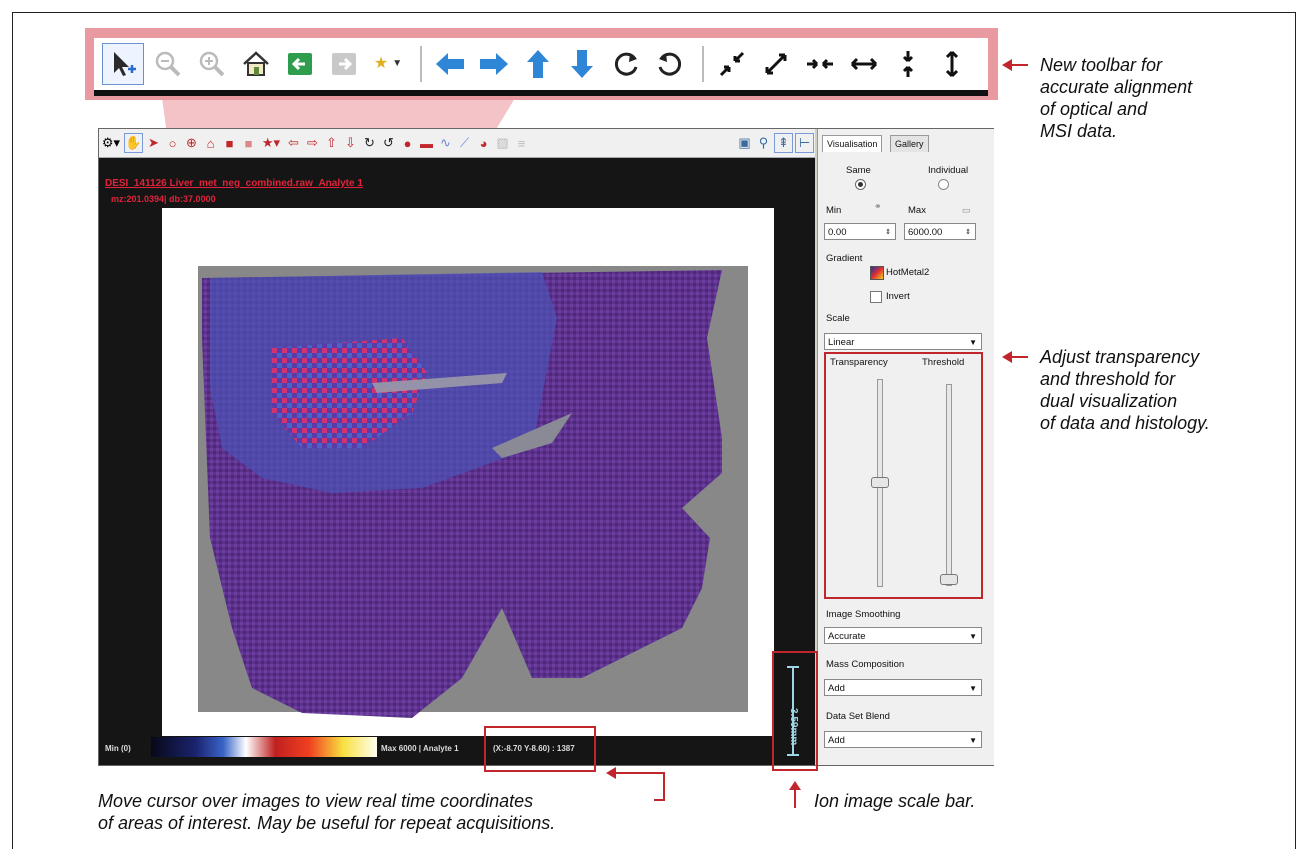 This screenshot has width=1299, height=851. What do you see at coordinates (133, 143) in the screenshot?
I see `pan-hand-icon: ✋` at bounding box center [133, 143].